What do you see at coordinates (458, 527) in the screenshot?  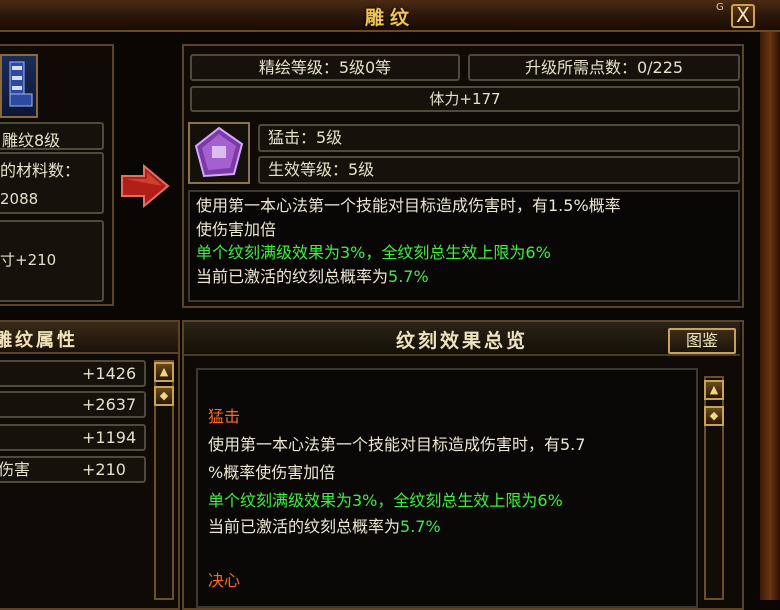 I see `effect-line-4: 当前已激活的纹刻总概率为5.7%` at bounding box center [458, 527].